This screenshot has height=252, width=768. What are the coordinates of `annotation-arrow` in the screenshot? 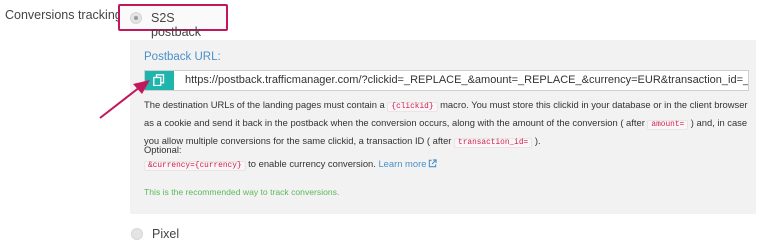 It's located at (124, 99).